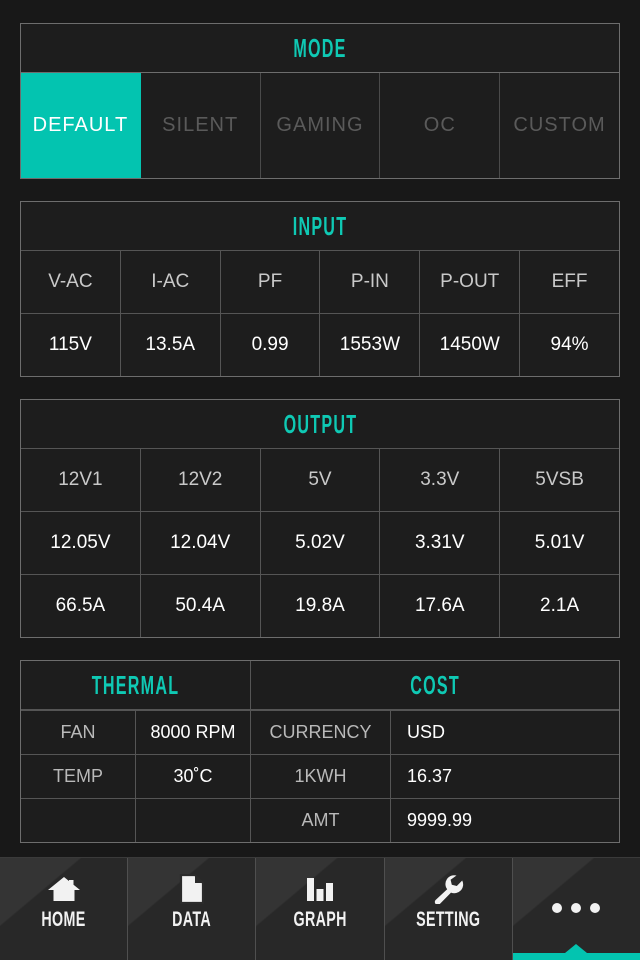 The height and width of the screenshot is (960, 640). Describe the element at coordinates (171, 345) in the screenshot. I see `input-value-cell: 13.5A` at that location.